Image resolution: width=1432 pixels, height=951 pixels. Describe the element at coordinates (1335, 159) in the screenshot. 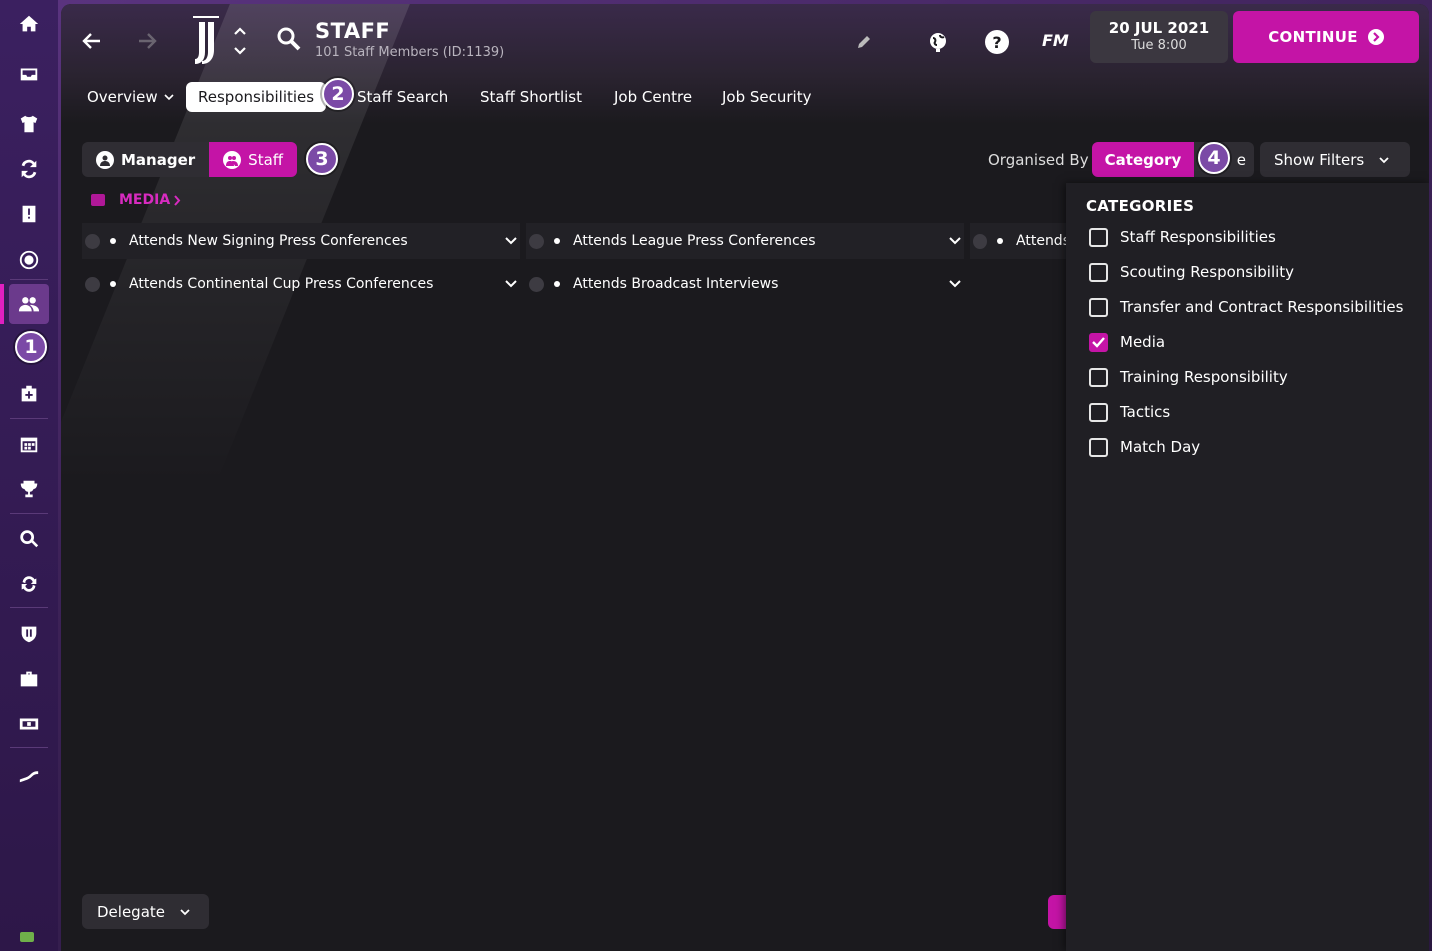

I see `show-filters-button: Show Filters` at that location.